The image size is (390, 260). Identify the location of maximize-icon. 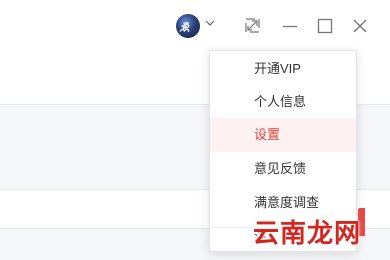
(325, 26).